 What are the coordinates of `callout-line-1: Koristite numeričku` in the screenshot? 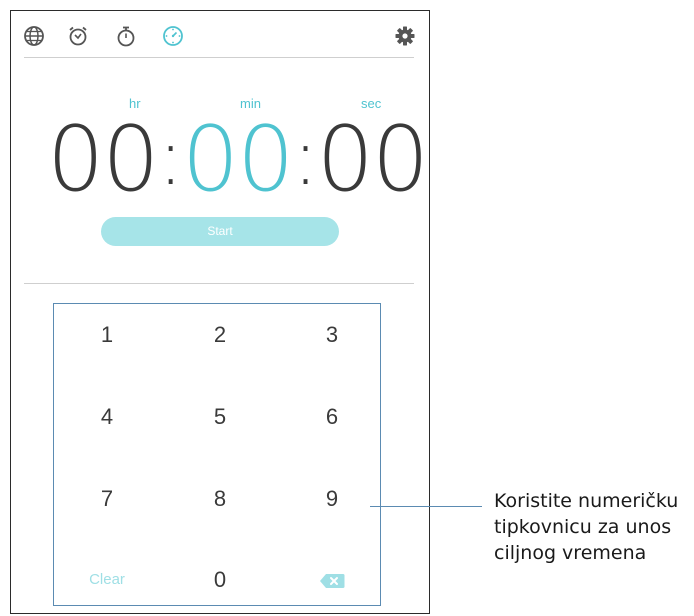 It's located at (586, 501).